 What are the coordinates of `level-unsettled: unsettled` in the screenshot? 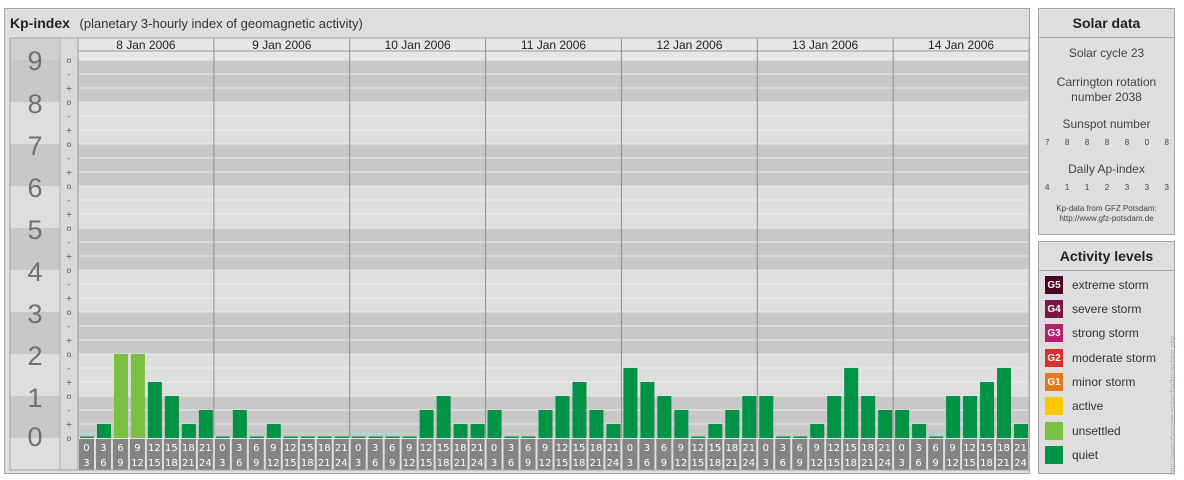 It's located at (1083, 431).